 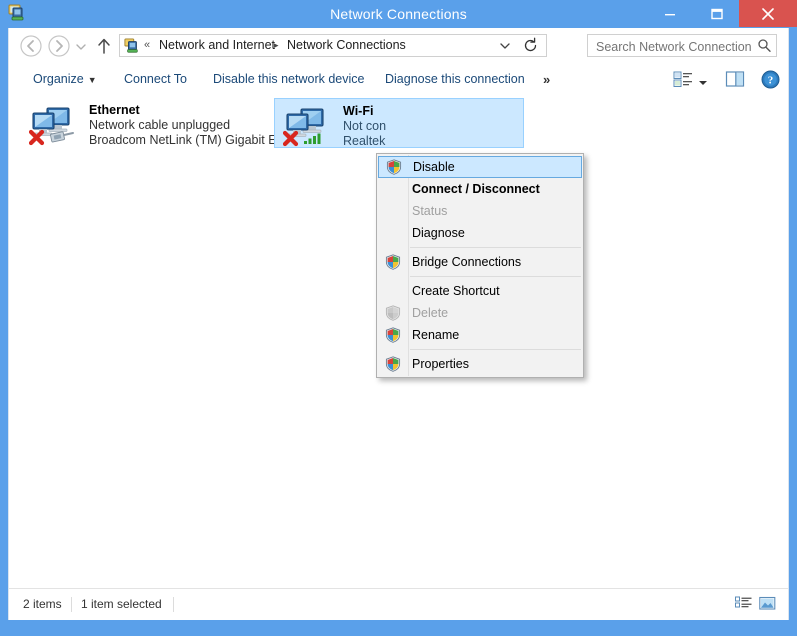 I want to click on toolbar-organize-button: Organize ▼, so click(x=65, y=79).